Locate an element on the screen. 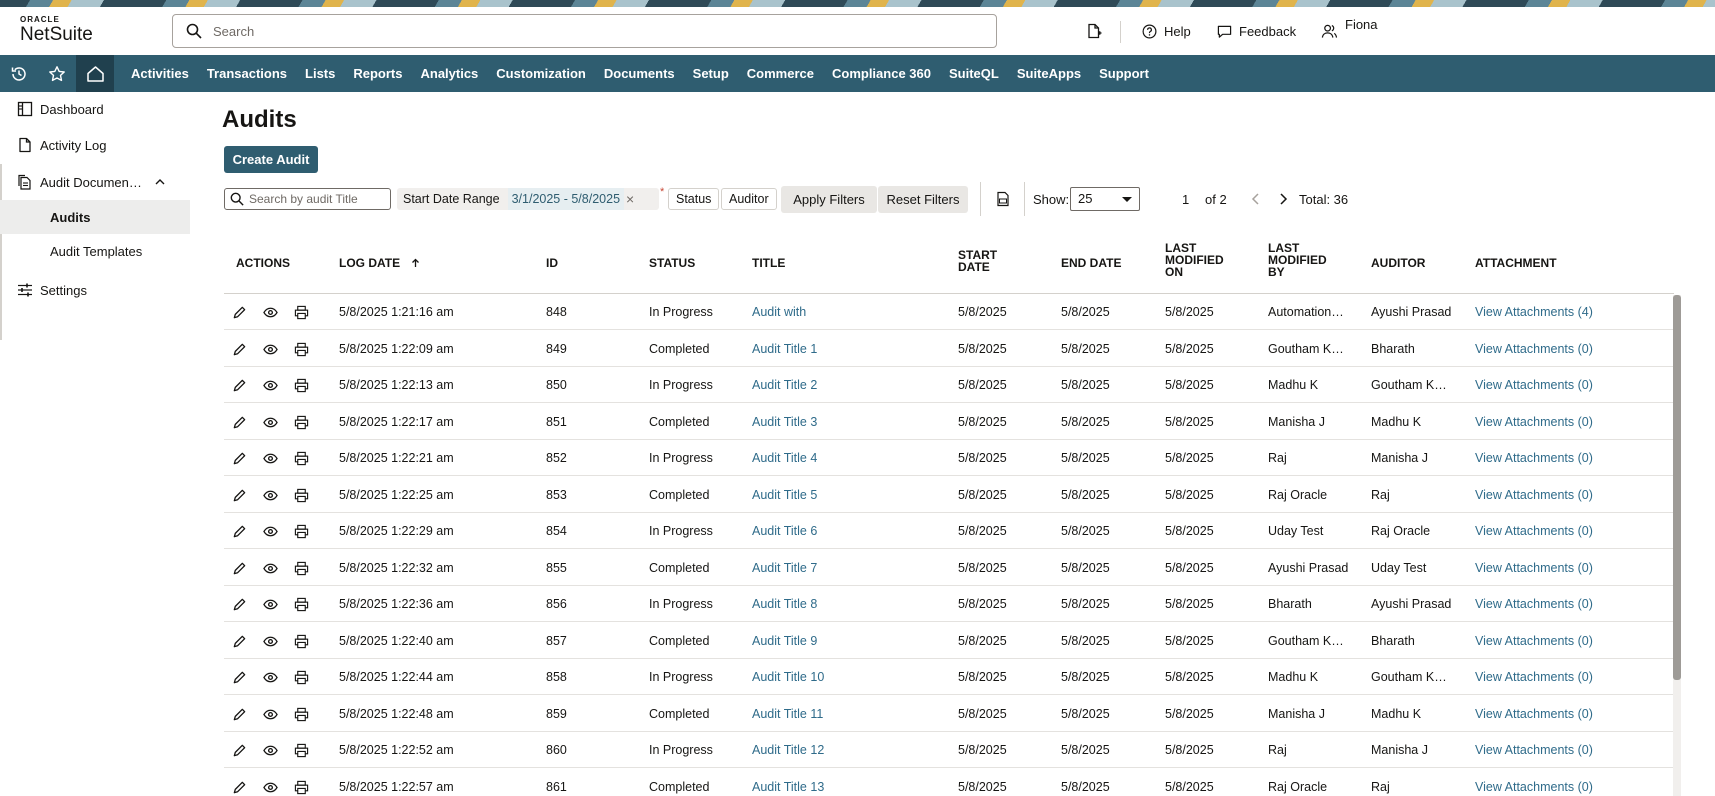 Image resolution: width=1715 pixels, height=796 pixels. scrollbar-thumb is located at coordinates (1677, 487).